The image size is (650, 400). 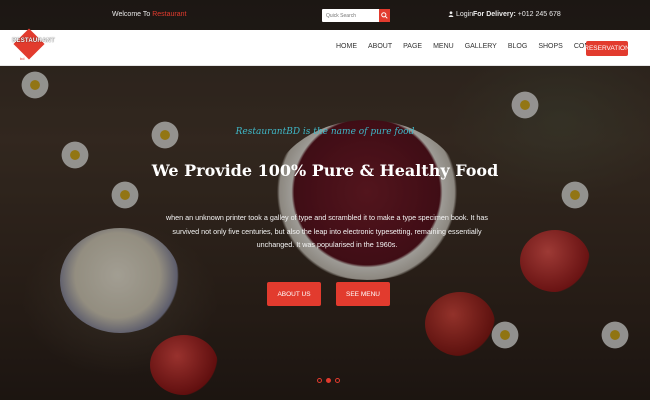 What do you see at coordinates (325, 132) in the screenshot?
I see `hero-tagline: RestaurantBD is the name of pure food` at bounding box center [325, 132].